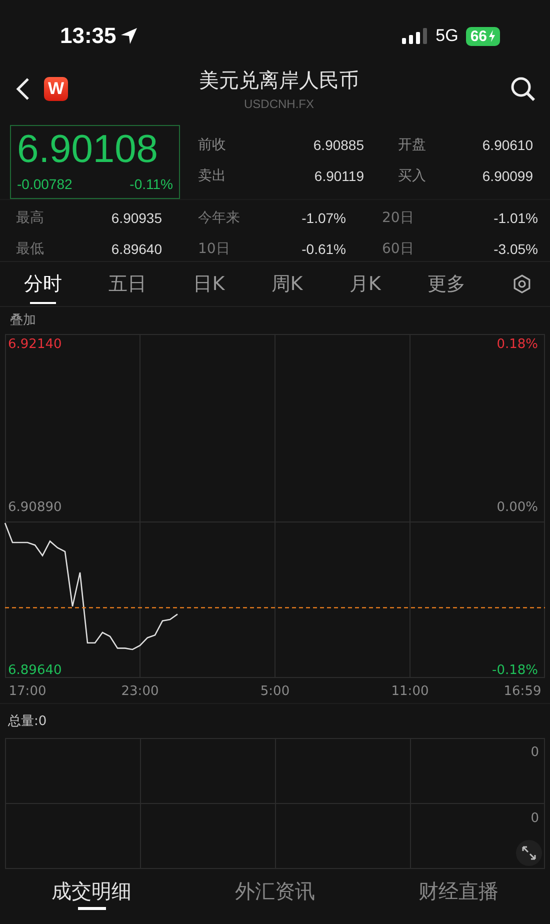  What do you see at coordinates (279, 104) in the screenshot?
I see `symbol-code: USDCNH.FX` at bounding box center [279, 104].